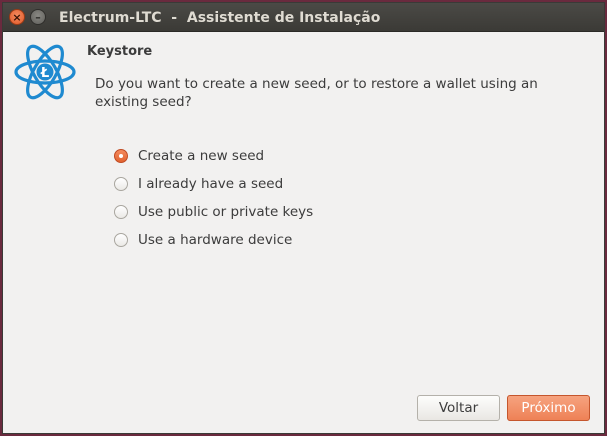  I want to click on minimize-window-button: –, so click(38, 17).